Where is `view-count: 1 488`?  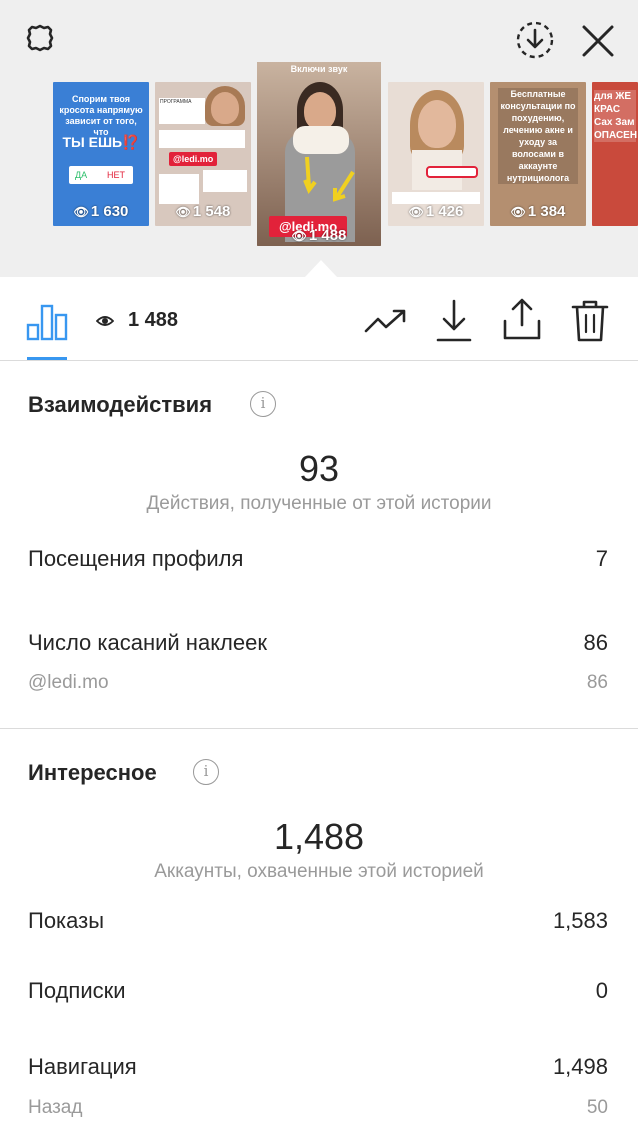 view-count: 1 488 is located at coordinates (153, 320).